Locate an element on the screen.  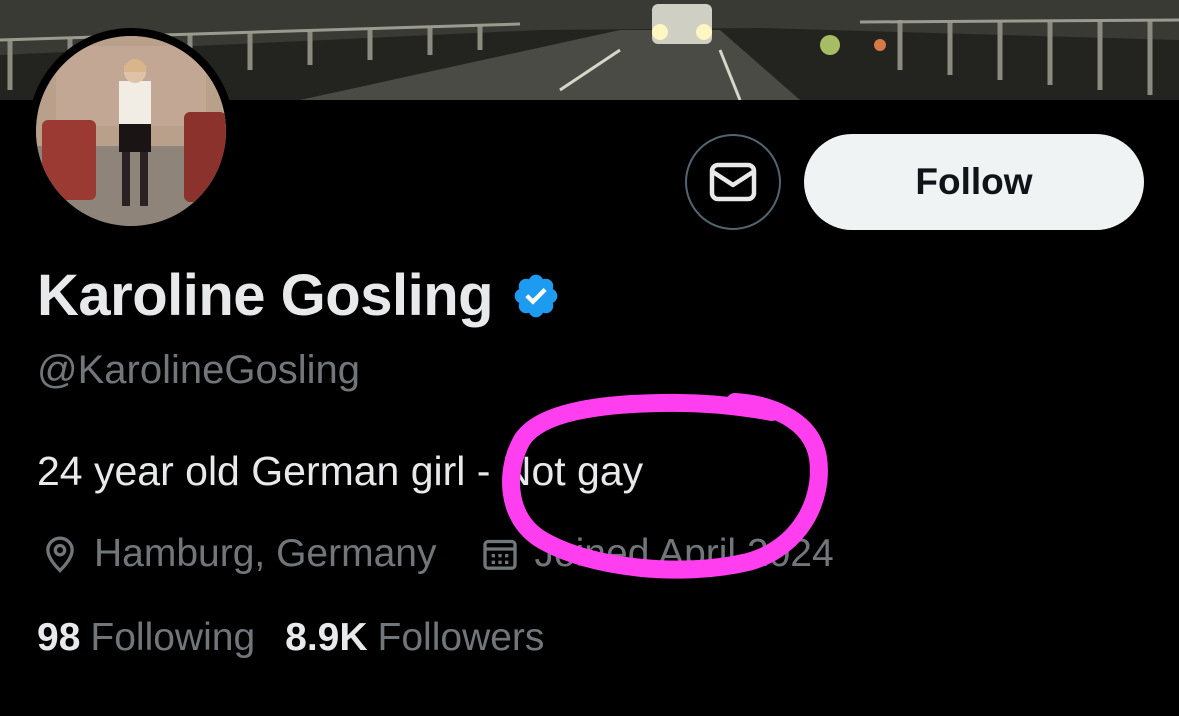
name-row: Karoline Gosling is located at coordinates (299, 295).